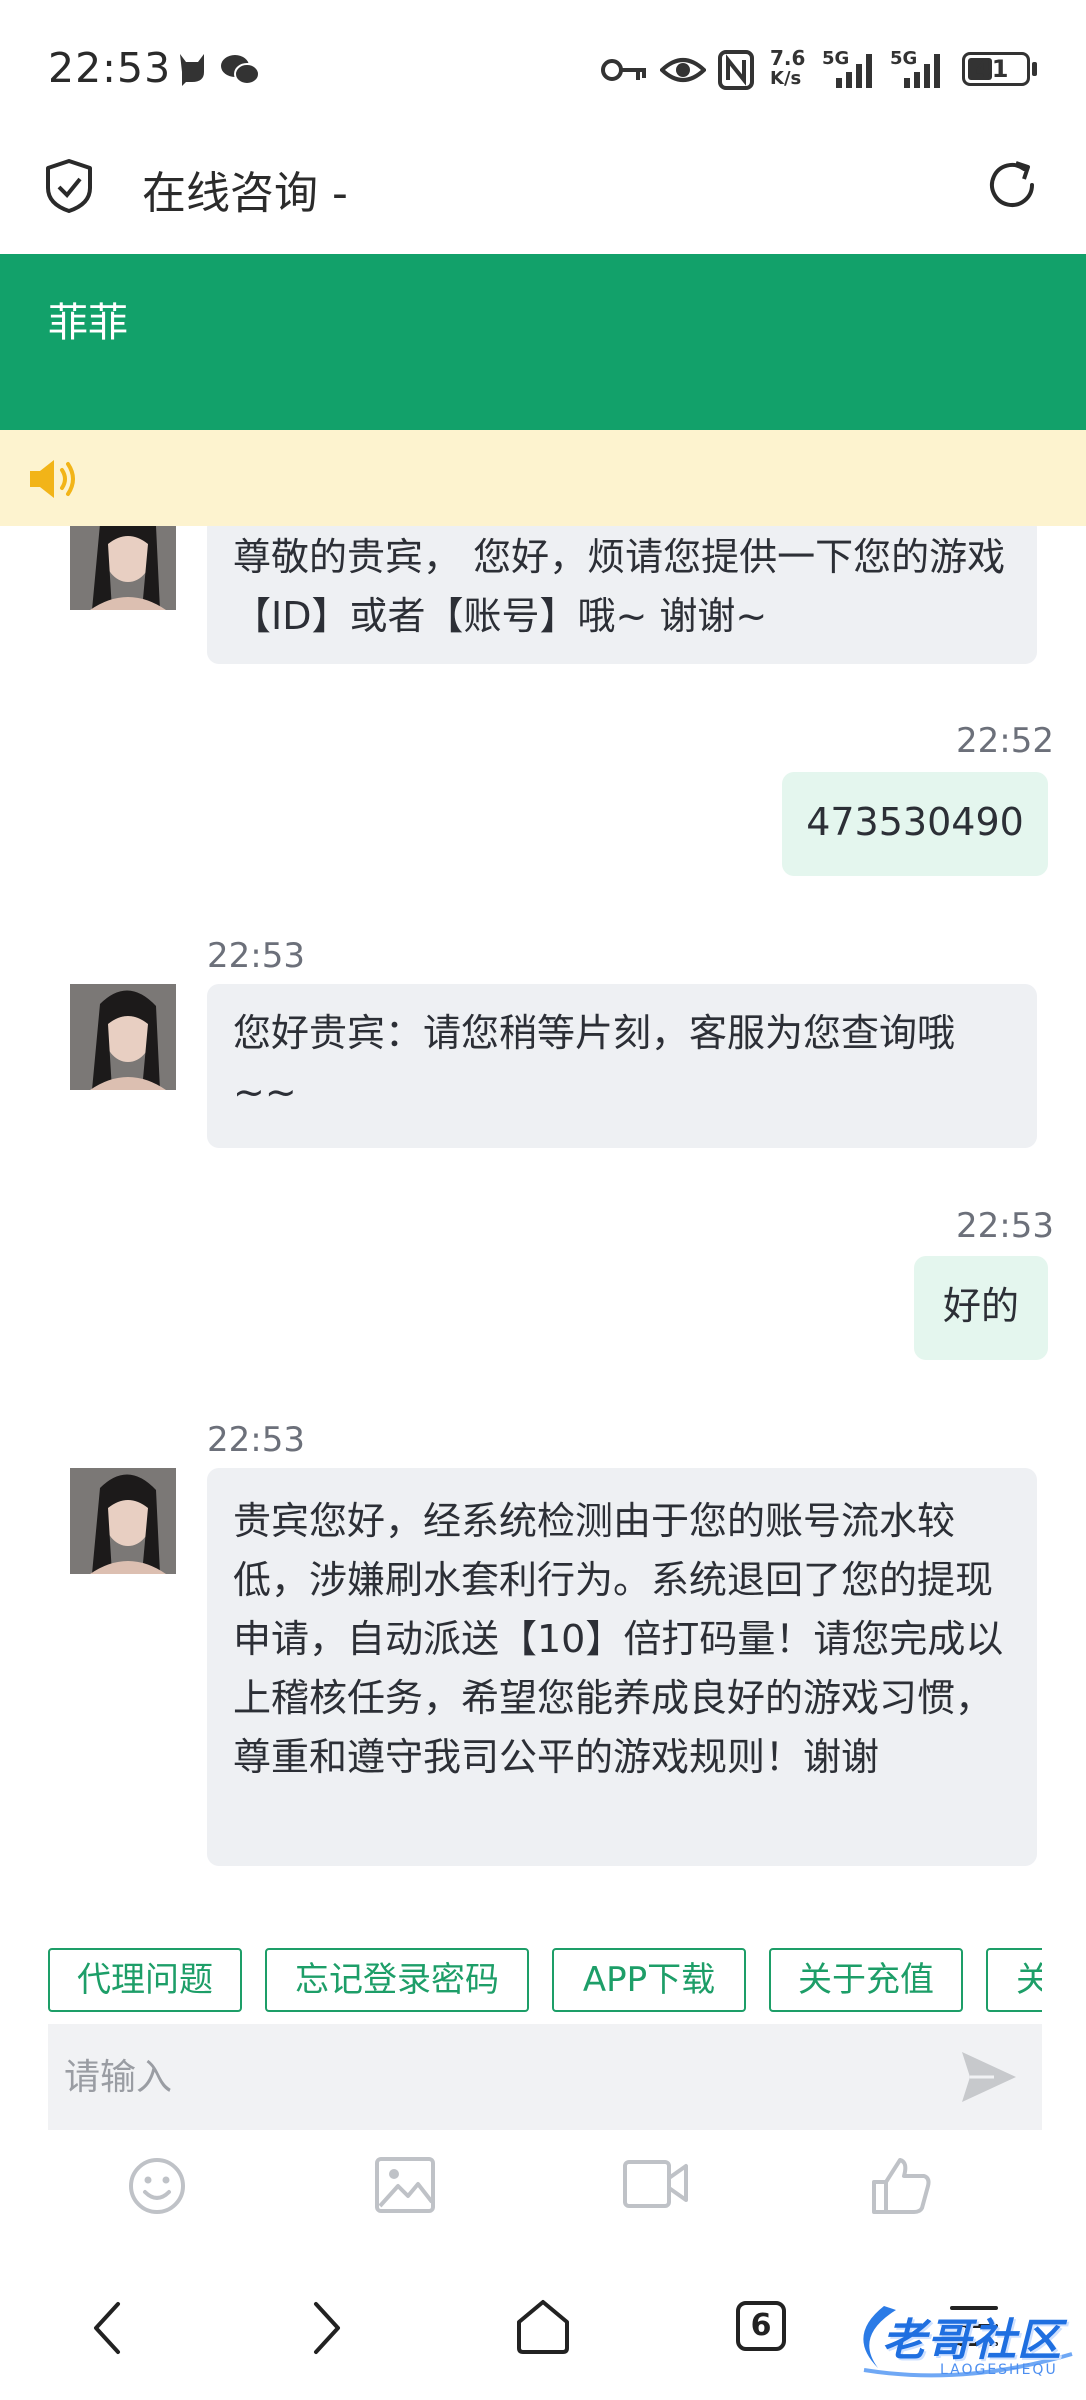 The image size is (1086, 2400). What do you see at coordinates (1014, 1980) in the screenshot?
I see `quick-reply-chip: 关` at bounding box center [1014, 1980].